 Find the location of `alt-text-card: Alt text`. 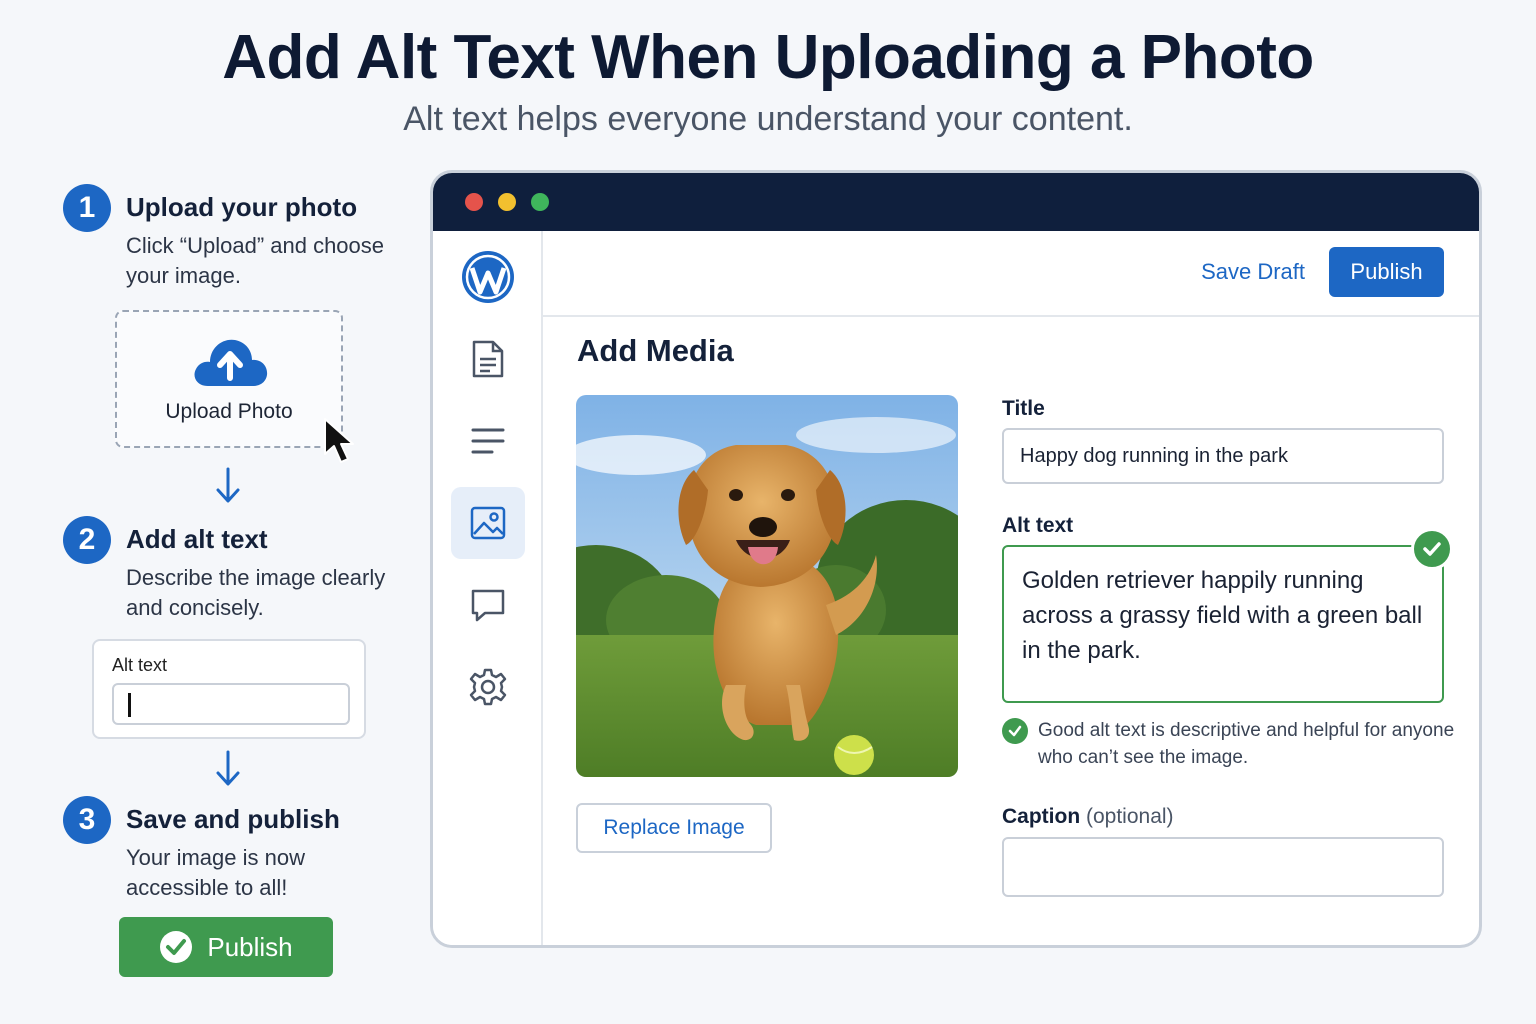

alt-text-card: Alt text is located at coordinates (229, 689).